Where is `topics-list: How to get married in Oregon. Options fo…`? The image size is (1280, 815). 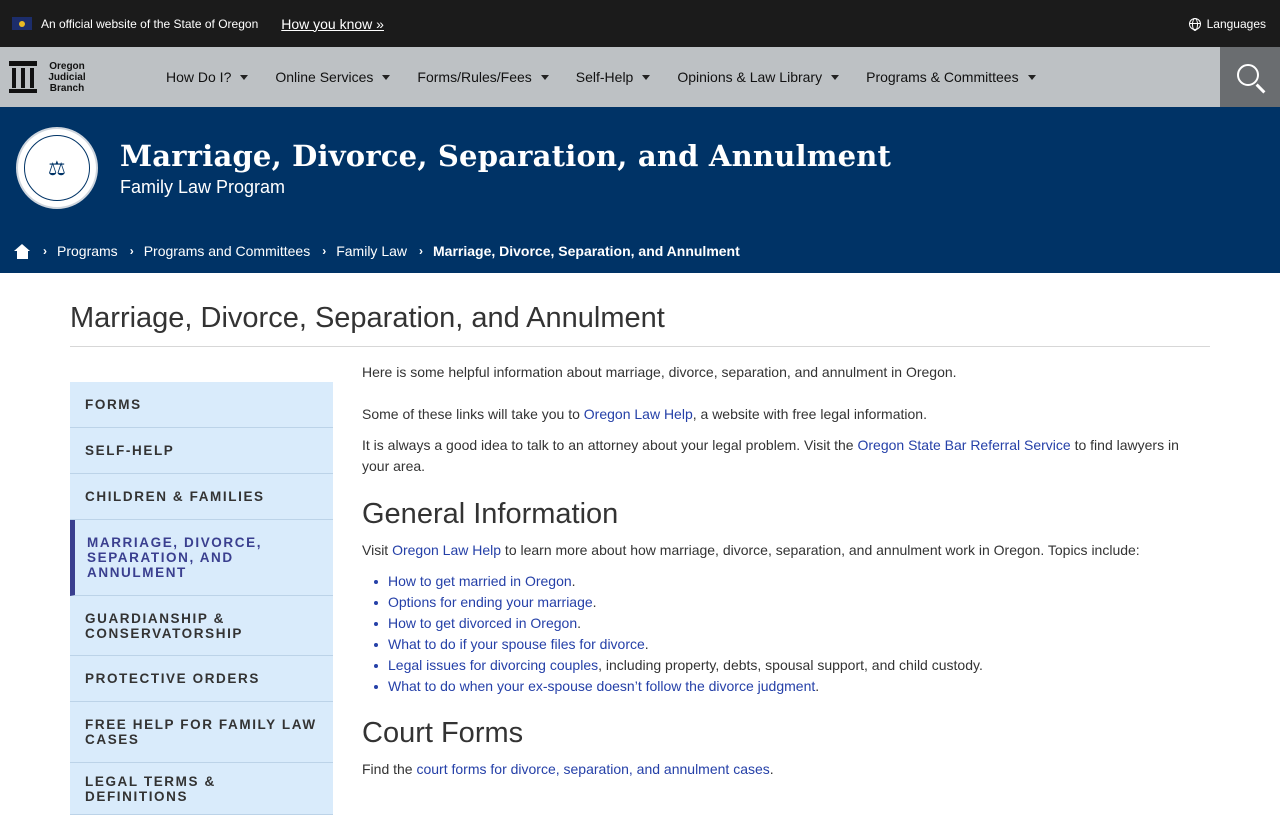 topics-list: How to get married in Oregon. Options fo… is located at coordinates (777, 634).